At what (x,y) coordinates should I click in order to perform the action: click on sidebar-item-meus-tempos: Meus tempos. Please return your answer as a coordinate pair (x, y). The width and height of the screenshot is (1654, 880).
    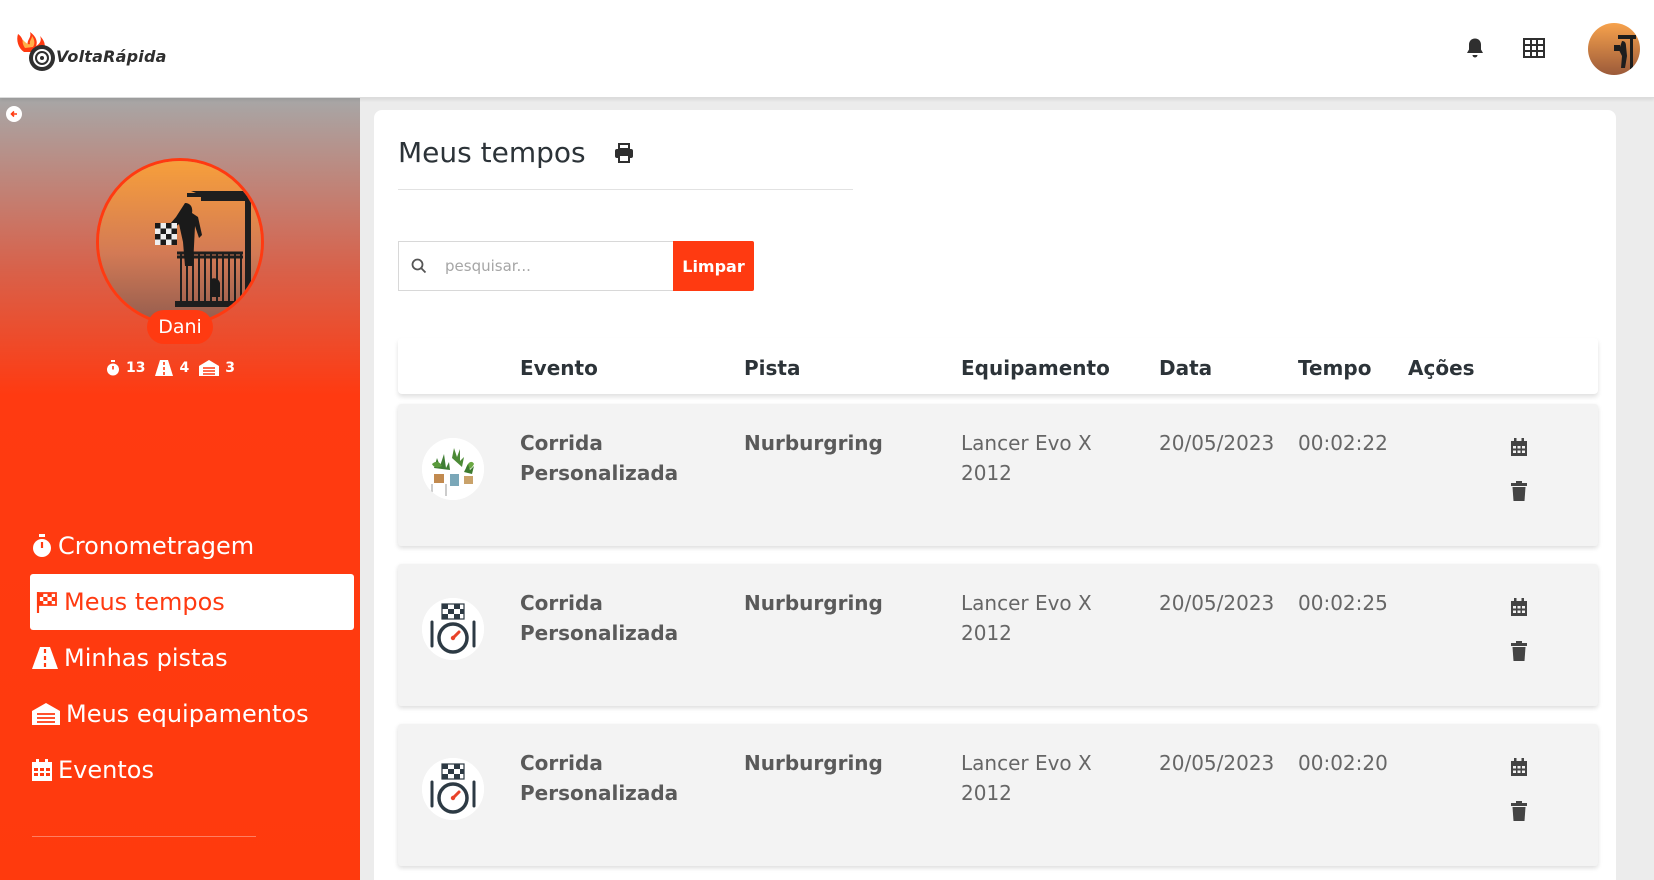
    Looking at the image, I should click on (192, 602).